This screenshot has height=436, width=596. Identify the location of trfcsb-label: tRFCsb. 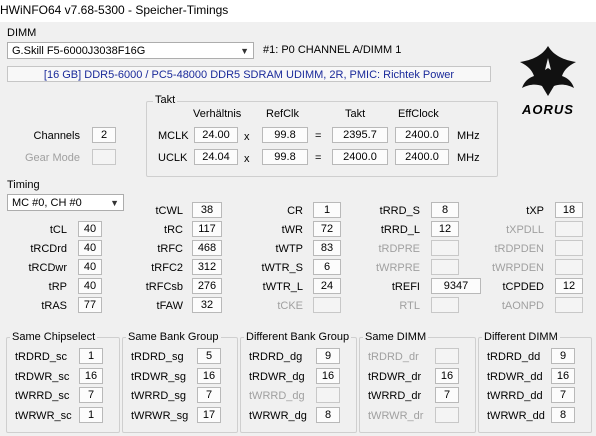
(164, 287).